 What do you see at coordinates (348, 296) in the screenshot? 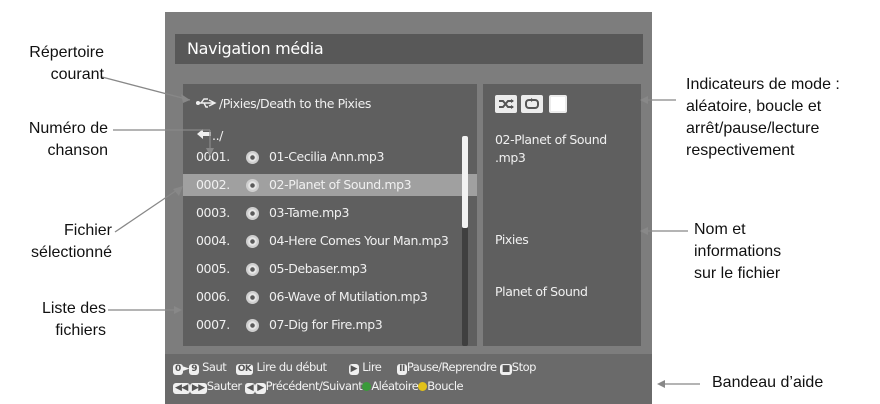
I see `file-name: 06-Wave of Mutilation.mp3` at bounding box center [348, 296].